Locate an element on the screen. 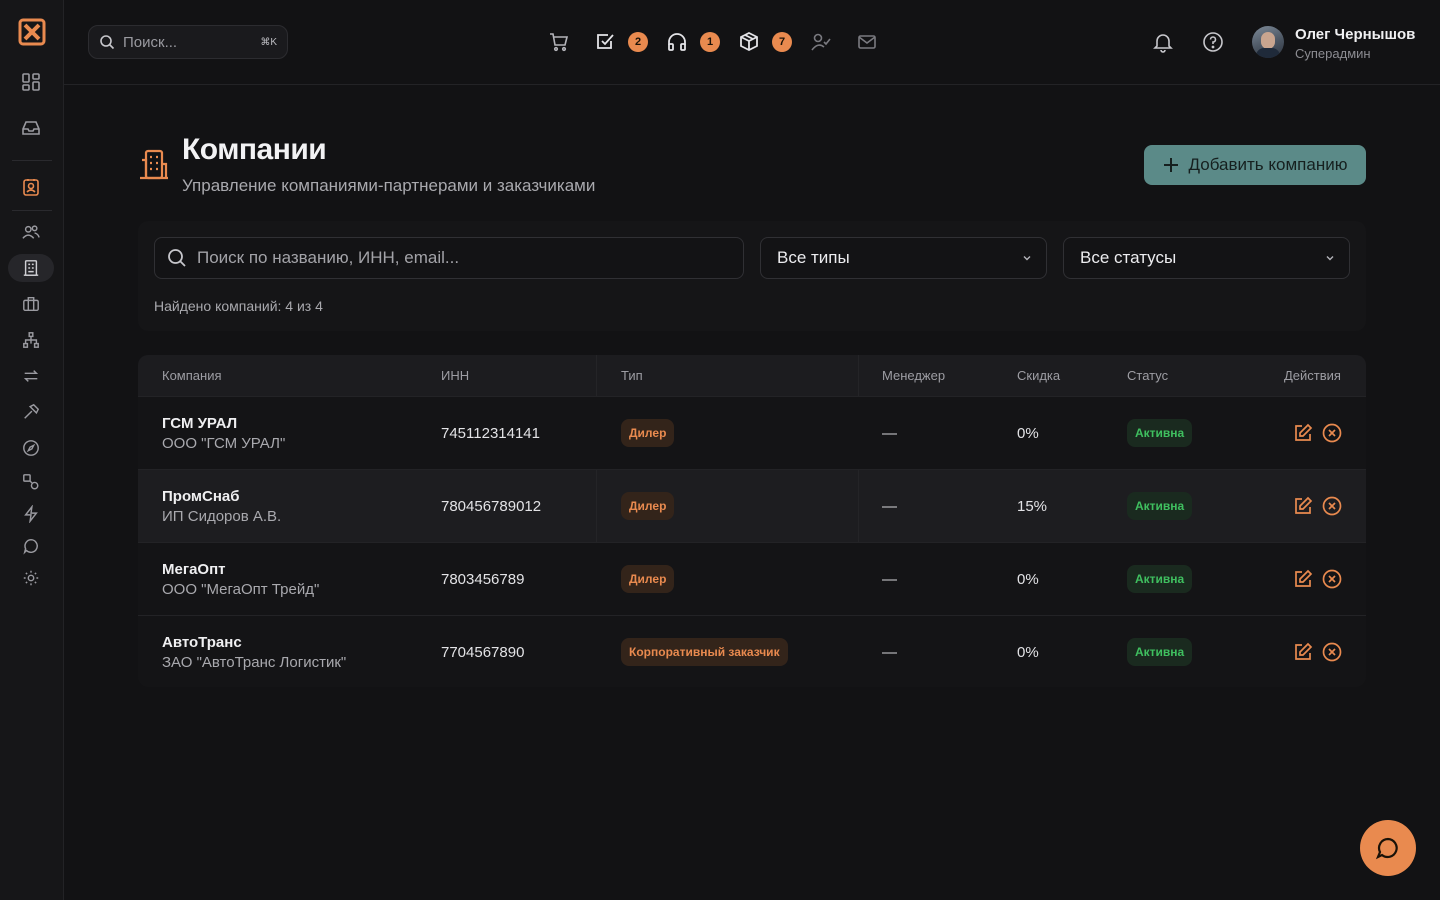  header-inn: ИНН is located at coordinates (455, 375).